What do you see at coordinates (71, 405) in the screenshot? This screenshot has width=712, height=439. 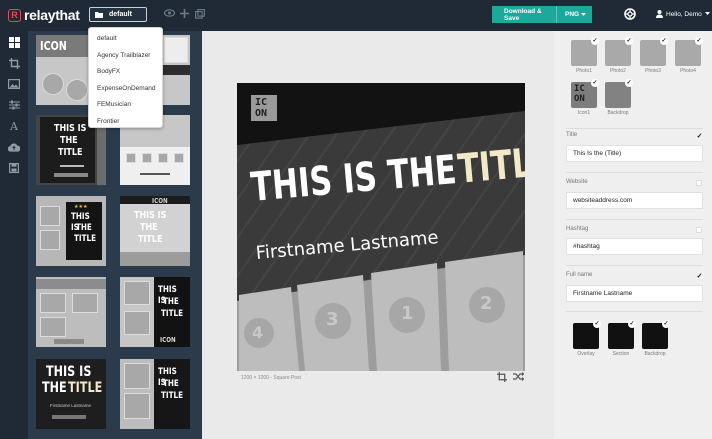 I see `thumb-name: Firstname Lastname` at bounding box center [71, 405].